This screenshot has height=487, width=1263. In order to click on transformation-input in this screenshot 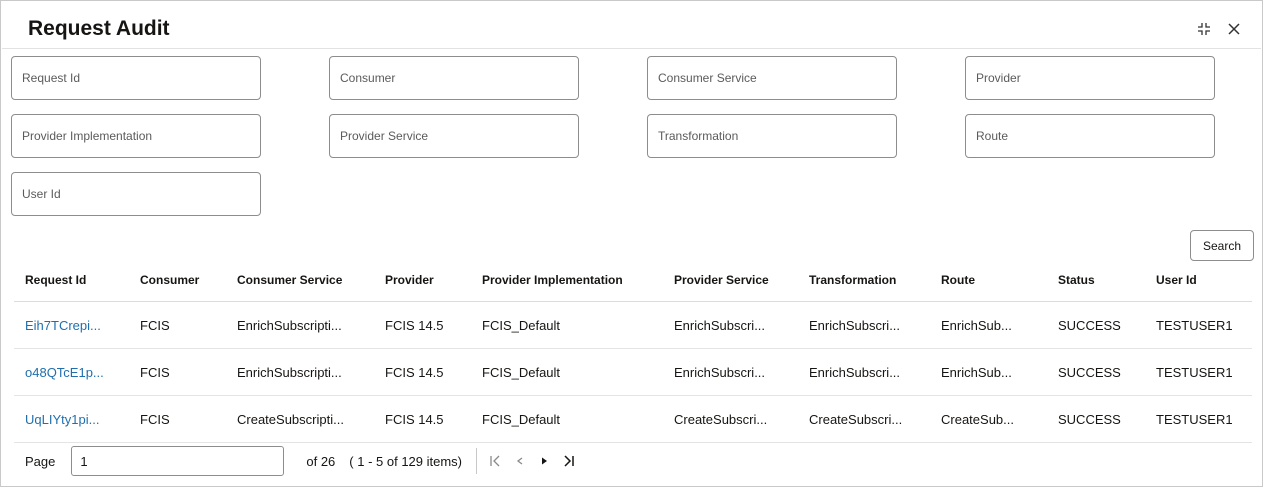, I will do `click(772, 136)`.